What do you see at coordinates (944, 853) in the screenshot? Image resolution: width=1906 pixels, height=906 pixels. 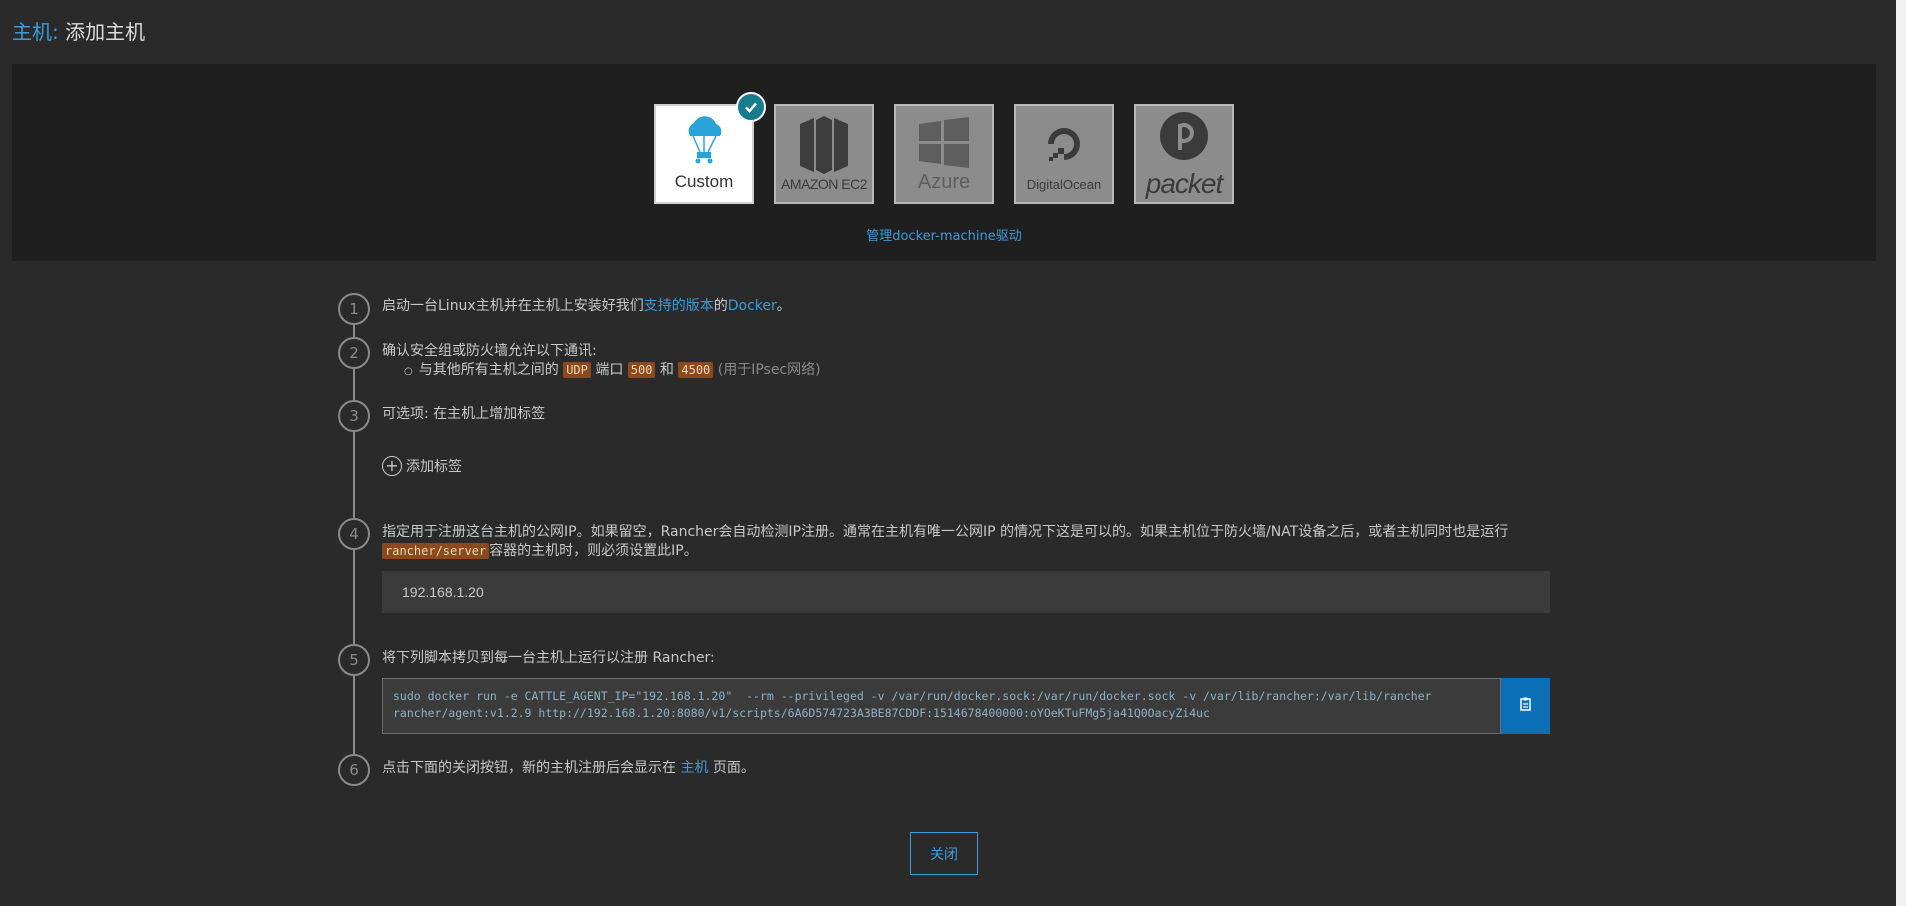 I see `close-button: 关闭` at bounding box center [944, 853].